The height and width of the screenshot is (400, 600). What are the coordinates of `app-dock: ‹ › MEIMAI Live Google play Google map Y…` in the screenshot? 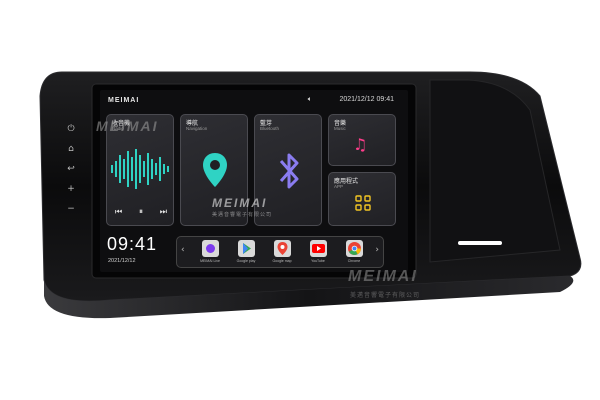 It's located at (280, 252).